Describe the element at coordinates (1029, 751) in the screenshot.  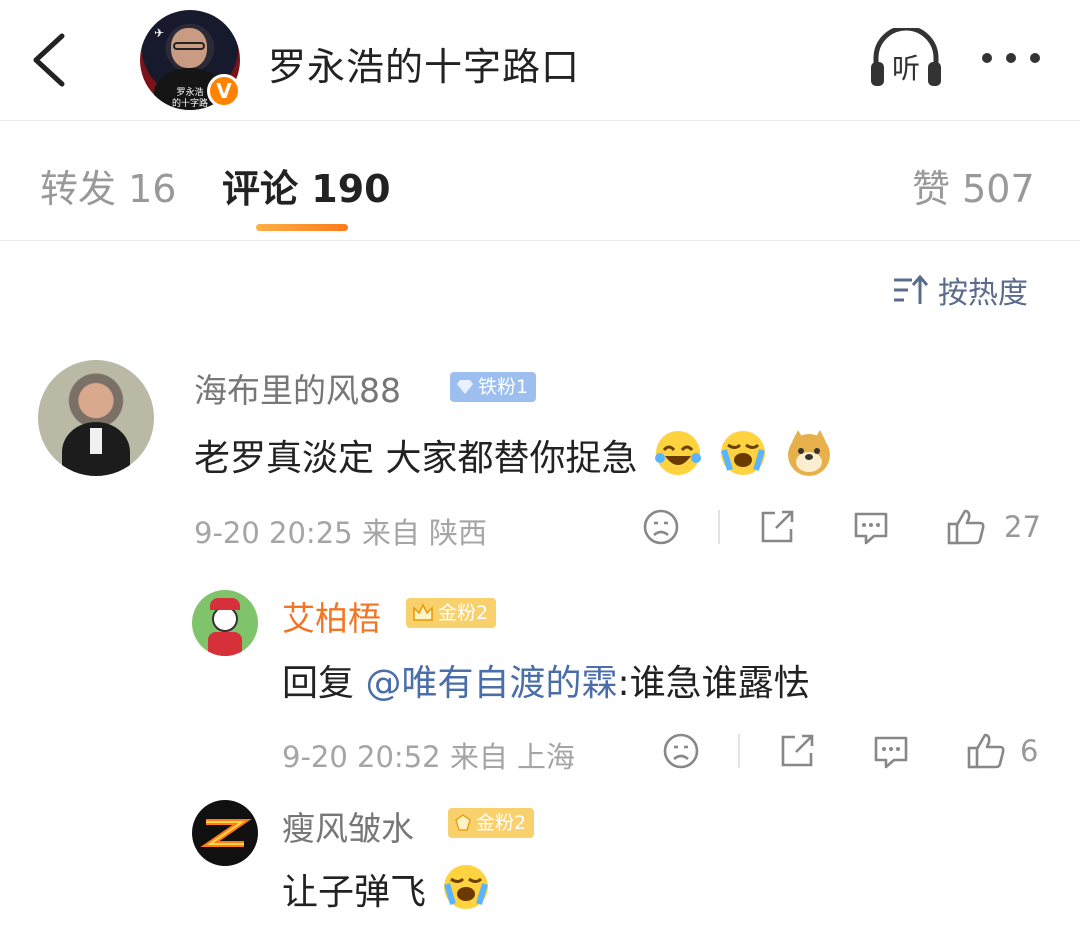
I see `like-count: 6` at that location.